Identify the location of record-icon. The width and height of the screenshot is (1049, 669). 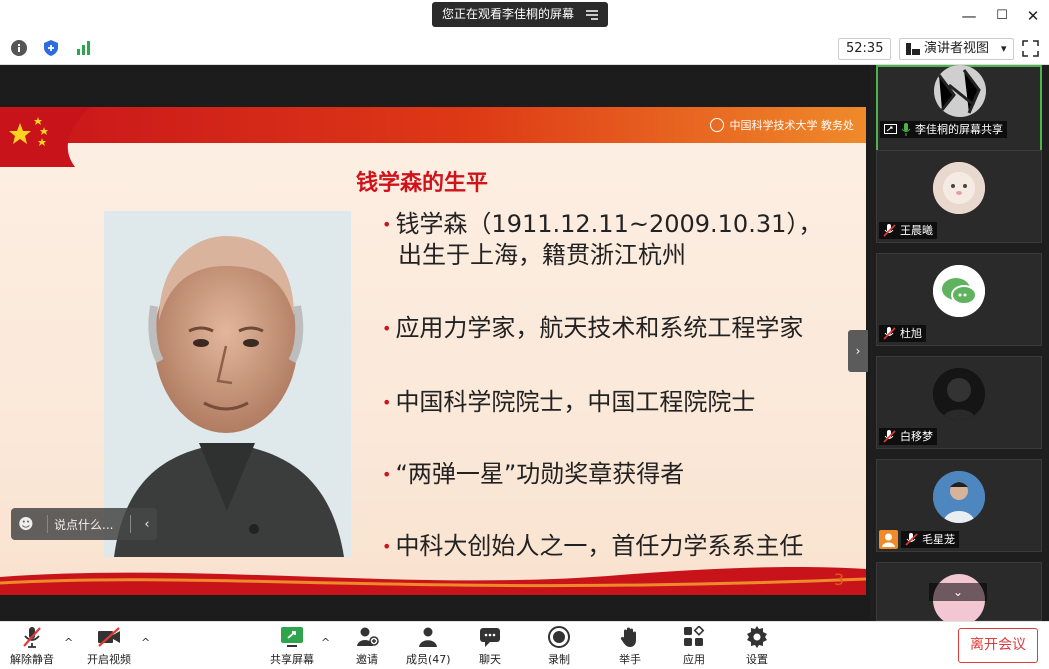
(559, 637).